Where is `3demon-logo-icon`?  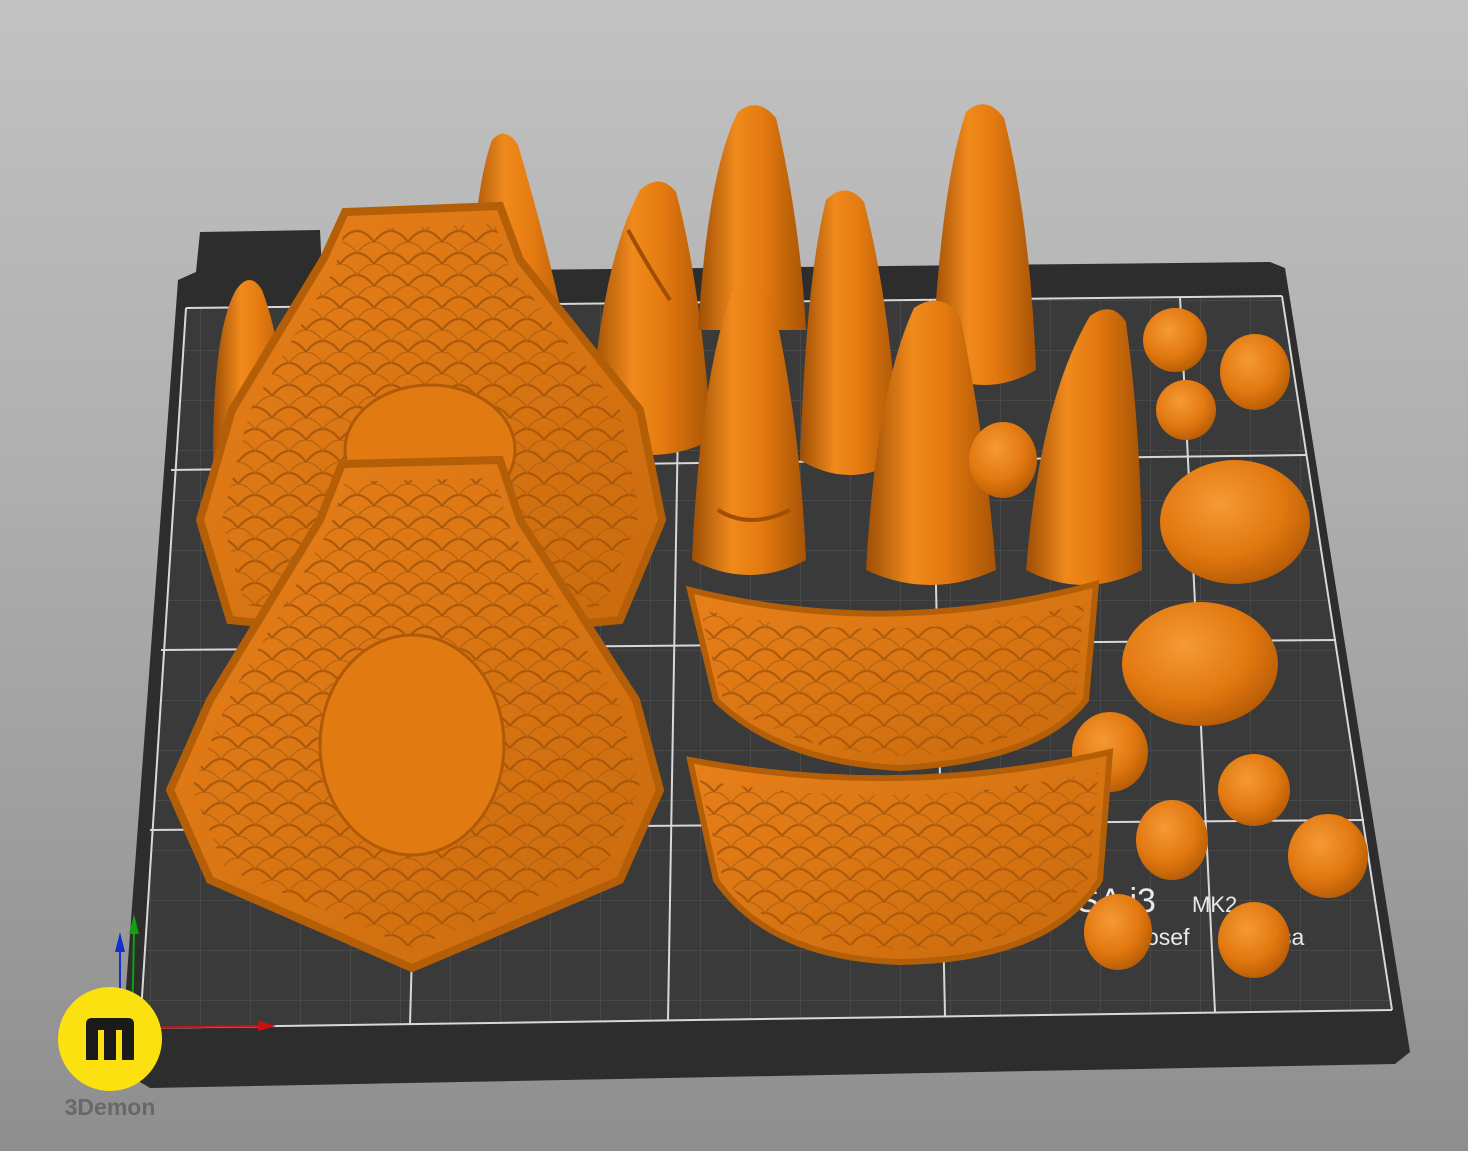 3demon-logo-icon is located at coordinates (110, 1039).